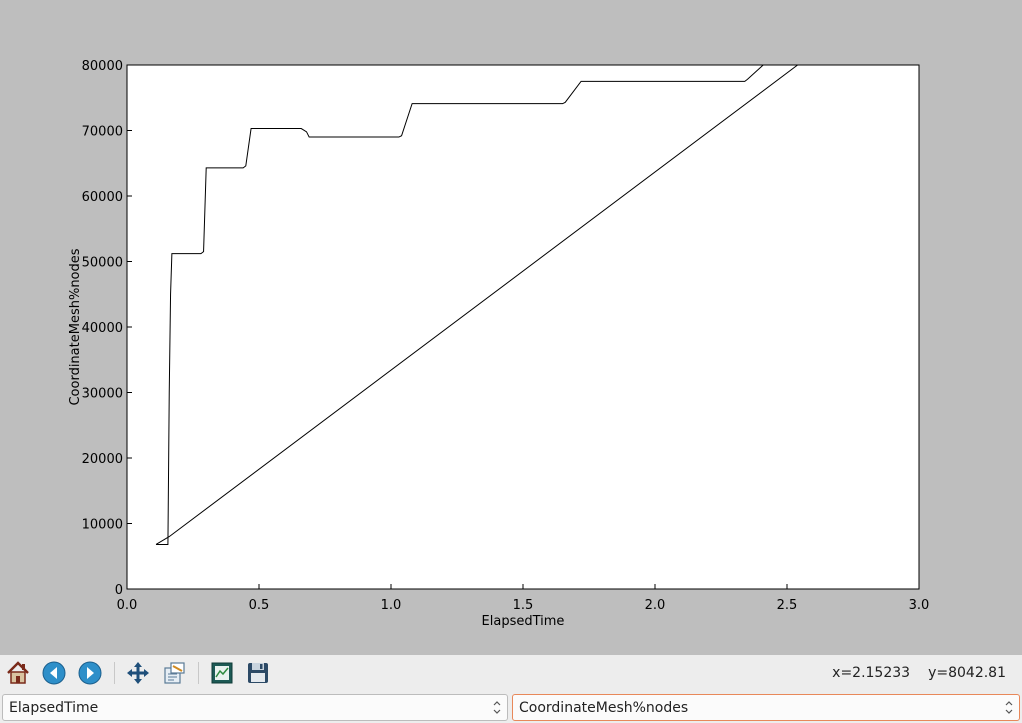  Describe the element at coordinates (119, 590) in the screenshot. I see `y-tick-label: 0` at that location.